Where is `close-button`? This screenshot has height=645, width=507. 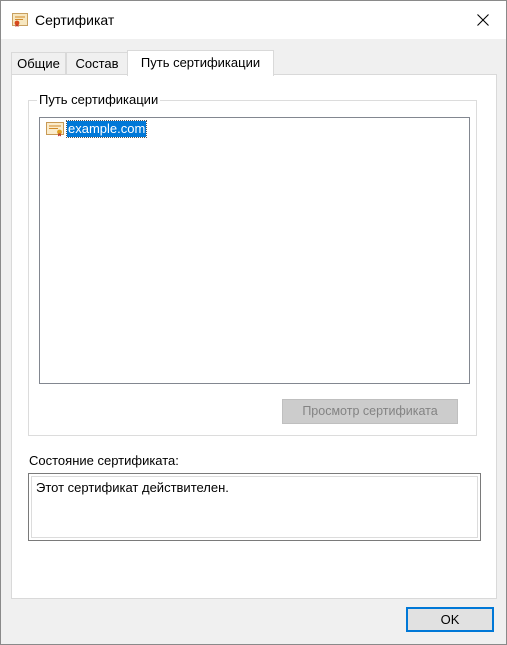
close-button is located at coordinates (483, 20).